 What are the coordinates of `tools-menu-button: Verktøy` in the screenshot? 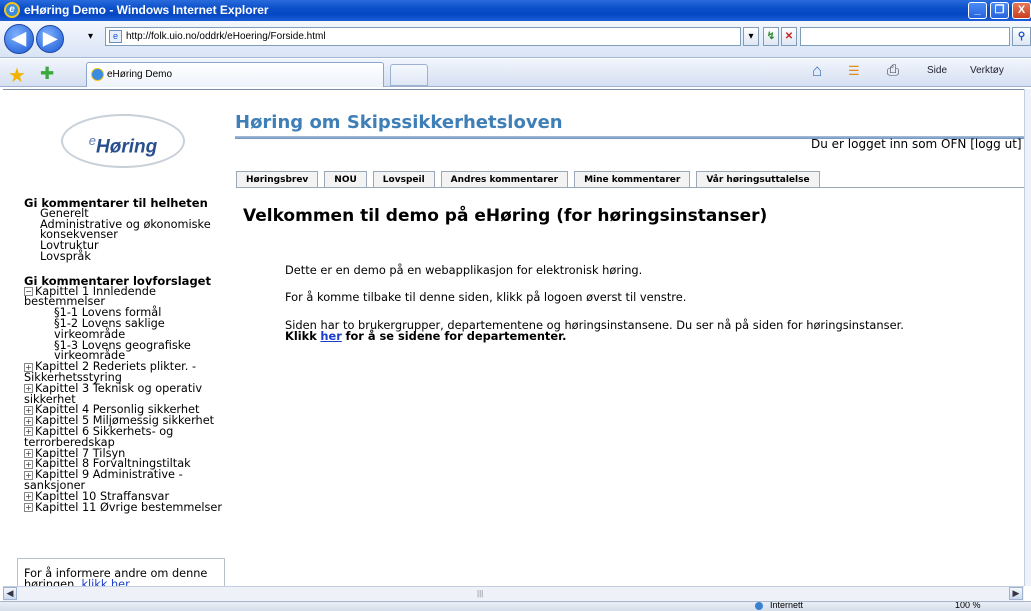 It's located at (987, 70).